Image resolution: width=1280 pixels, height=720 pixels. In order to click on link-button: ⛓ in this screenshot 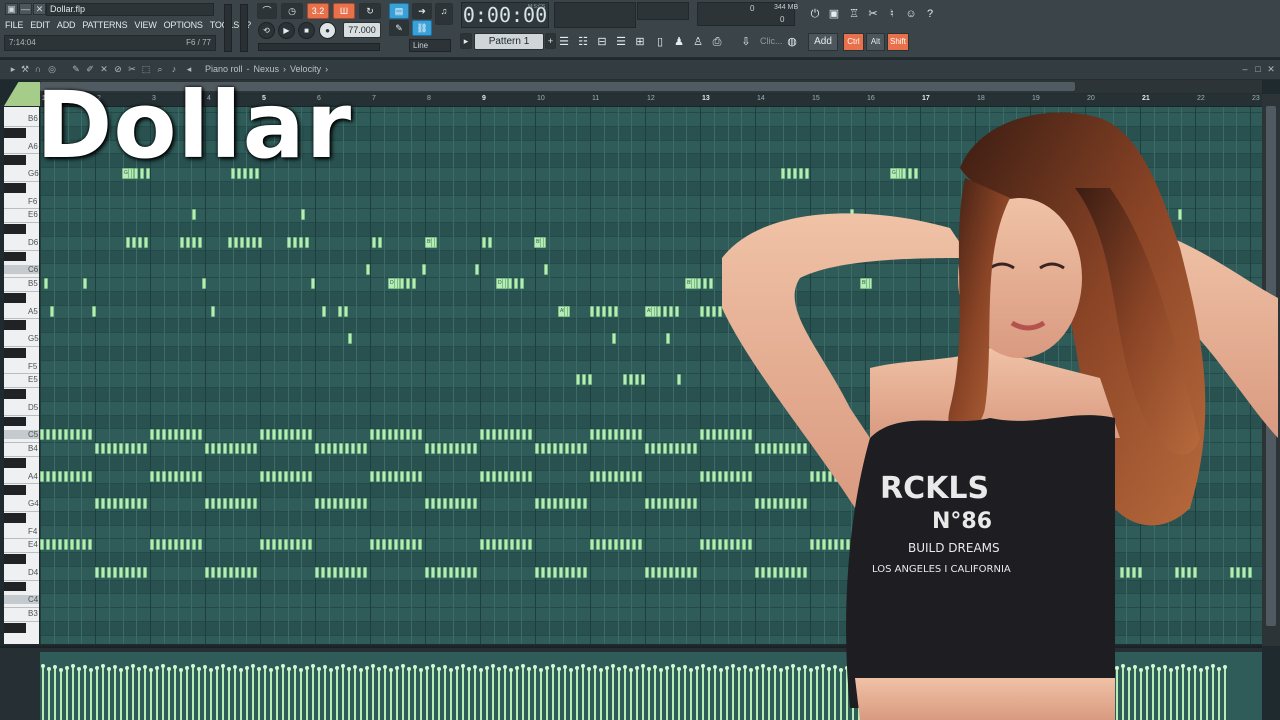, I will do `click(422, 28)`.